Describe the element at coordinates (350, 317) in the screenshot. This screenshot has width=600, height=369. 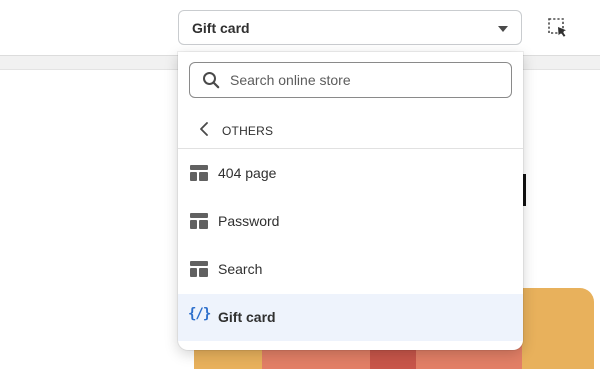
I see `template-option-gift-card: {/} Gift card` at that location.